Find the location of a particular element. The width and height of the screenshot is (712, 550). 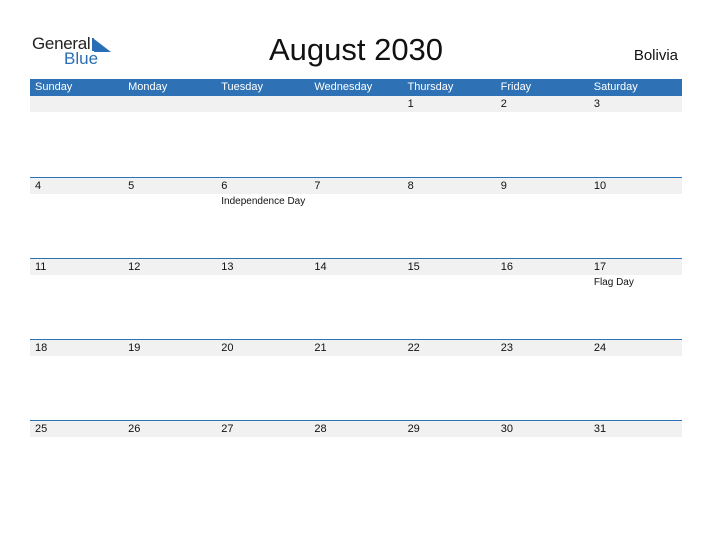

day-cell: 31 is located at coordinates (635, 461).